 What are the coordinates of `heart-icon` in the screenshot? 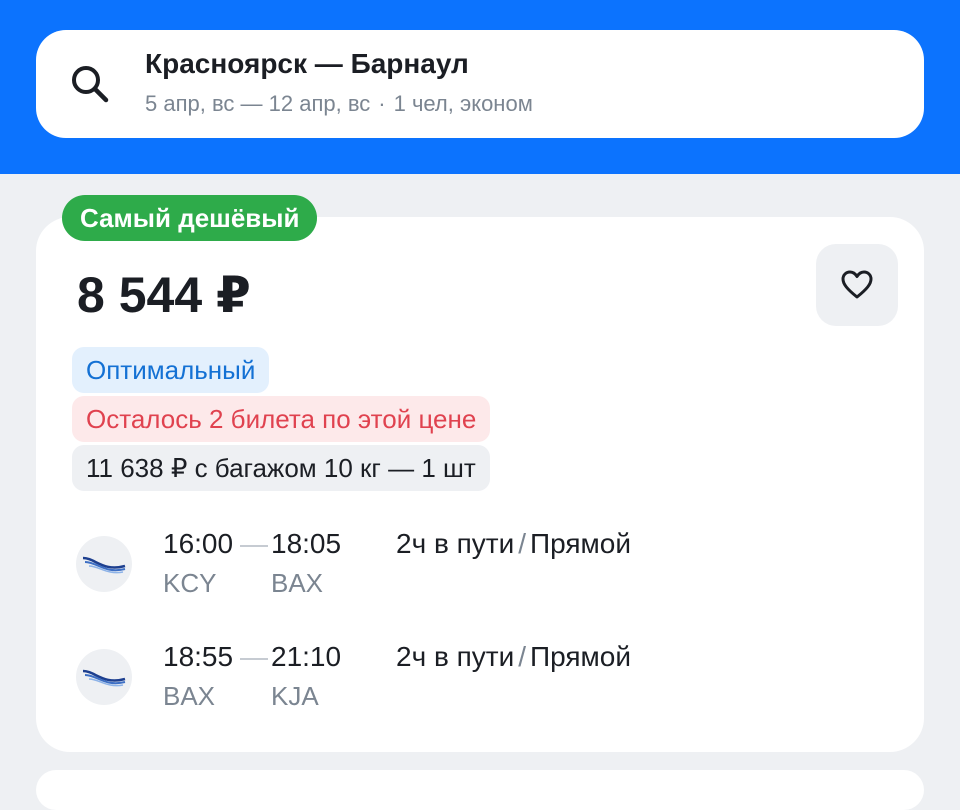 It's located at (857, 284).